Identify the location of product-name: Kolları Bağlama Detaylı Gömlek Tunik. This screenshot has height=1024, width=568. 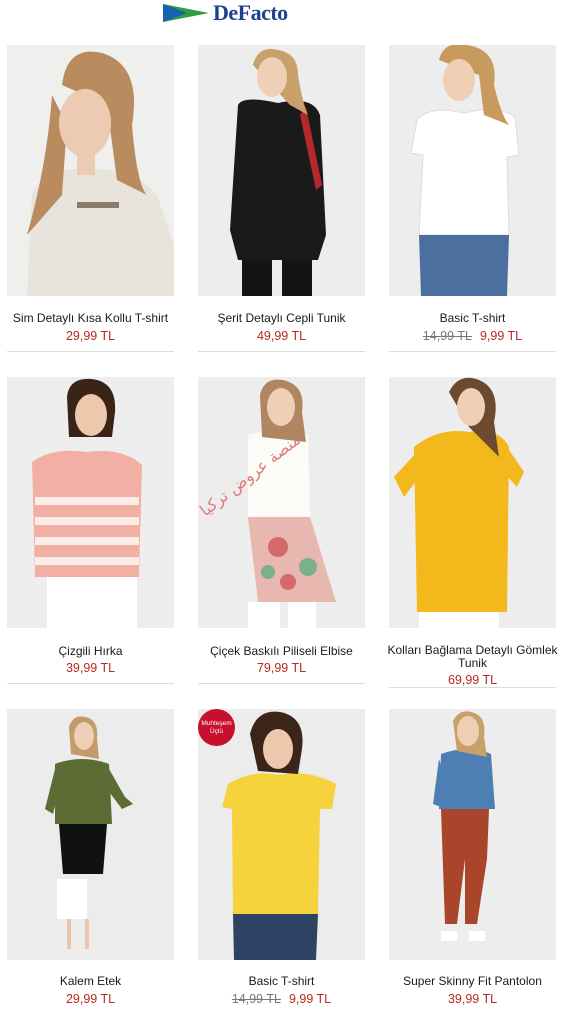
(472, 657).